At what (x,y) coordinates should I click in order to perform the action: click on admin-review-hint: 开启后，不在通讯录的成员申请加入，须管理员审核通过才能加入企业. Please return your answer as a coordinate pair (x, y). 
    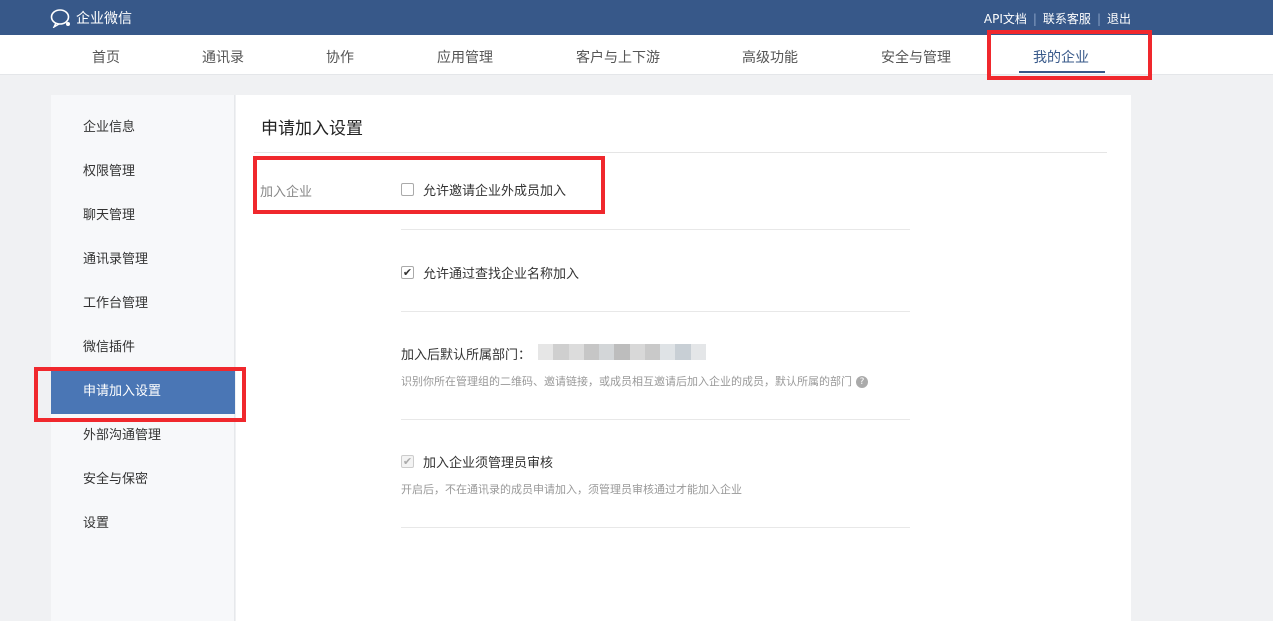
    Looking at the image, I should click on (571, 489).